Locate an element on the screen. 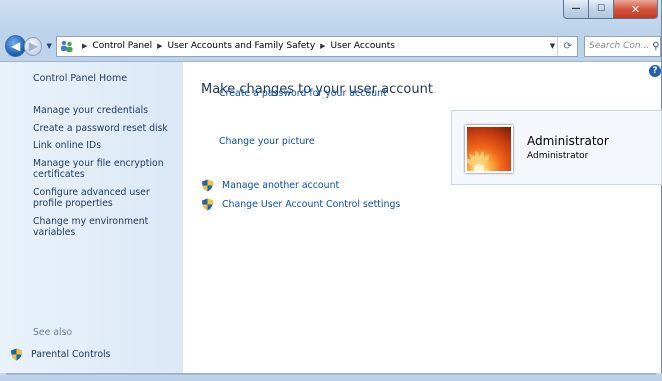 This screenshot has height=381, width=662. sidebar-item-environment-variables: Change my environment variables is located at coordinates (103, 227).